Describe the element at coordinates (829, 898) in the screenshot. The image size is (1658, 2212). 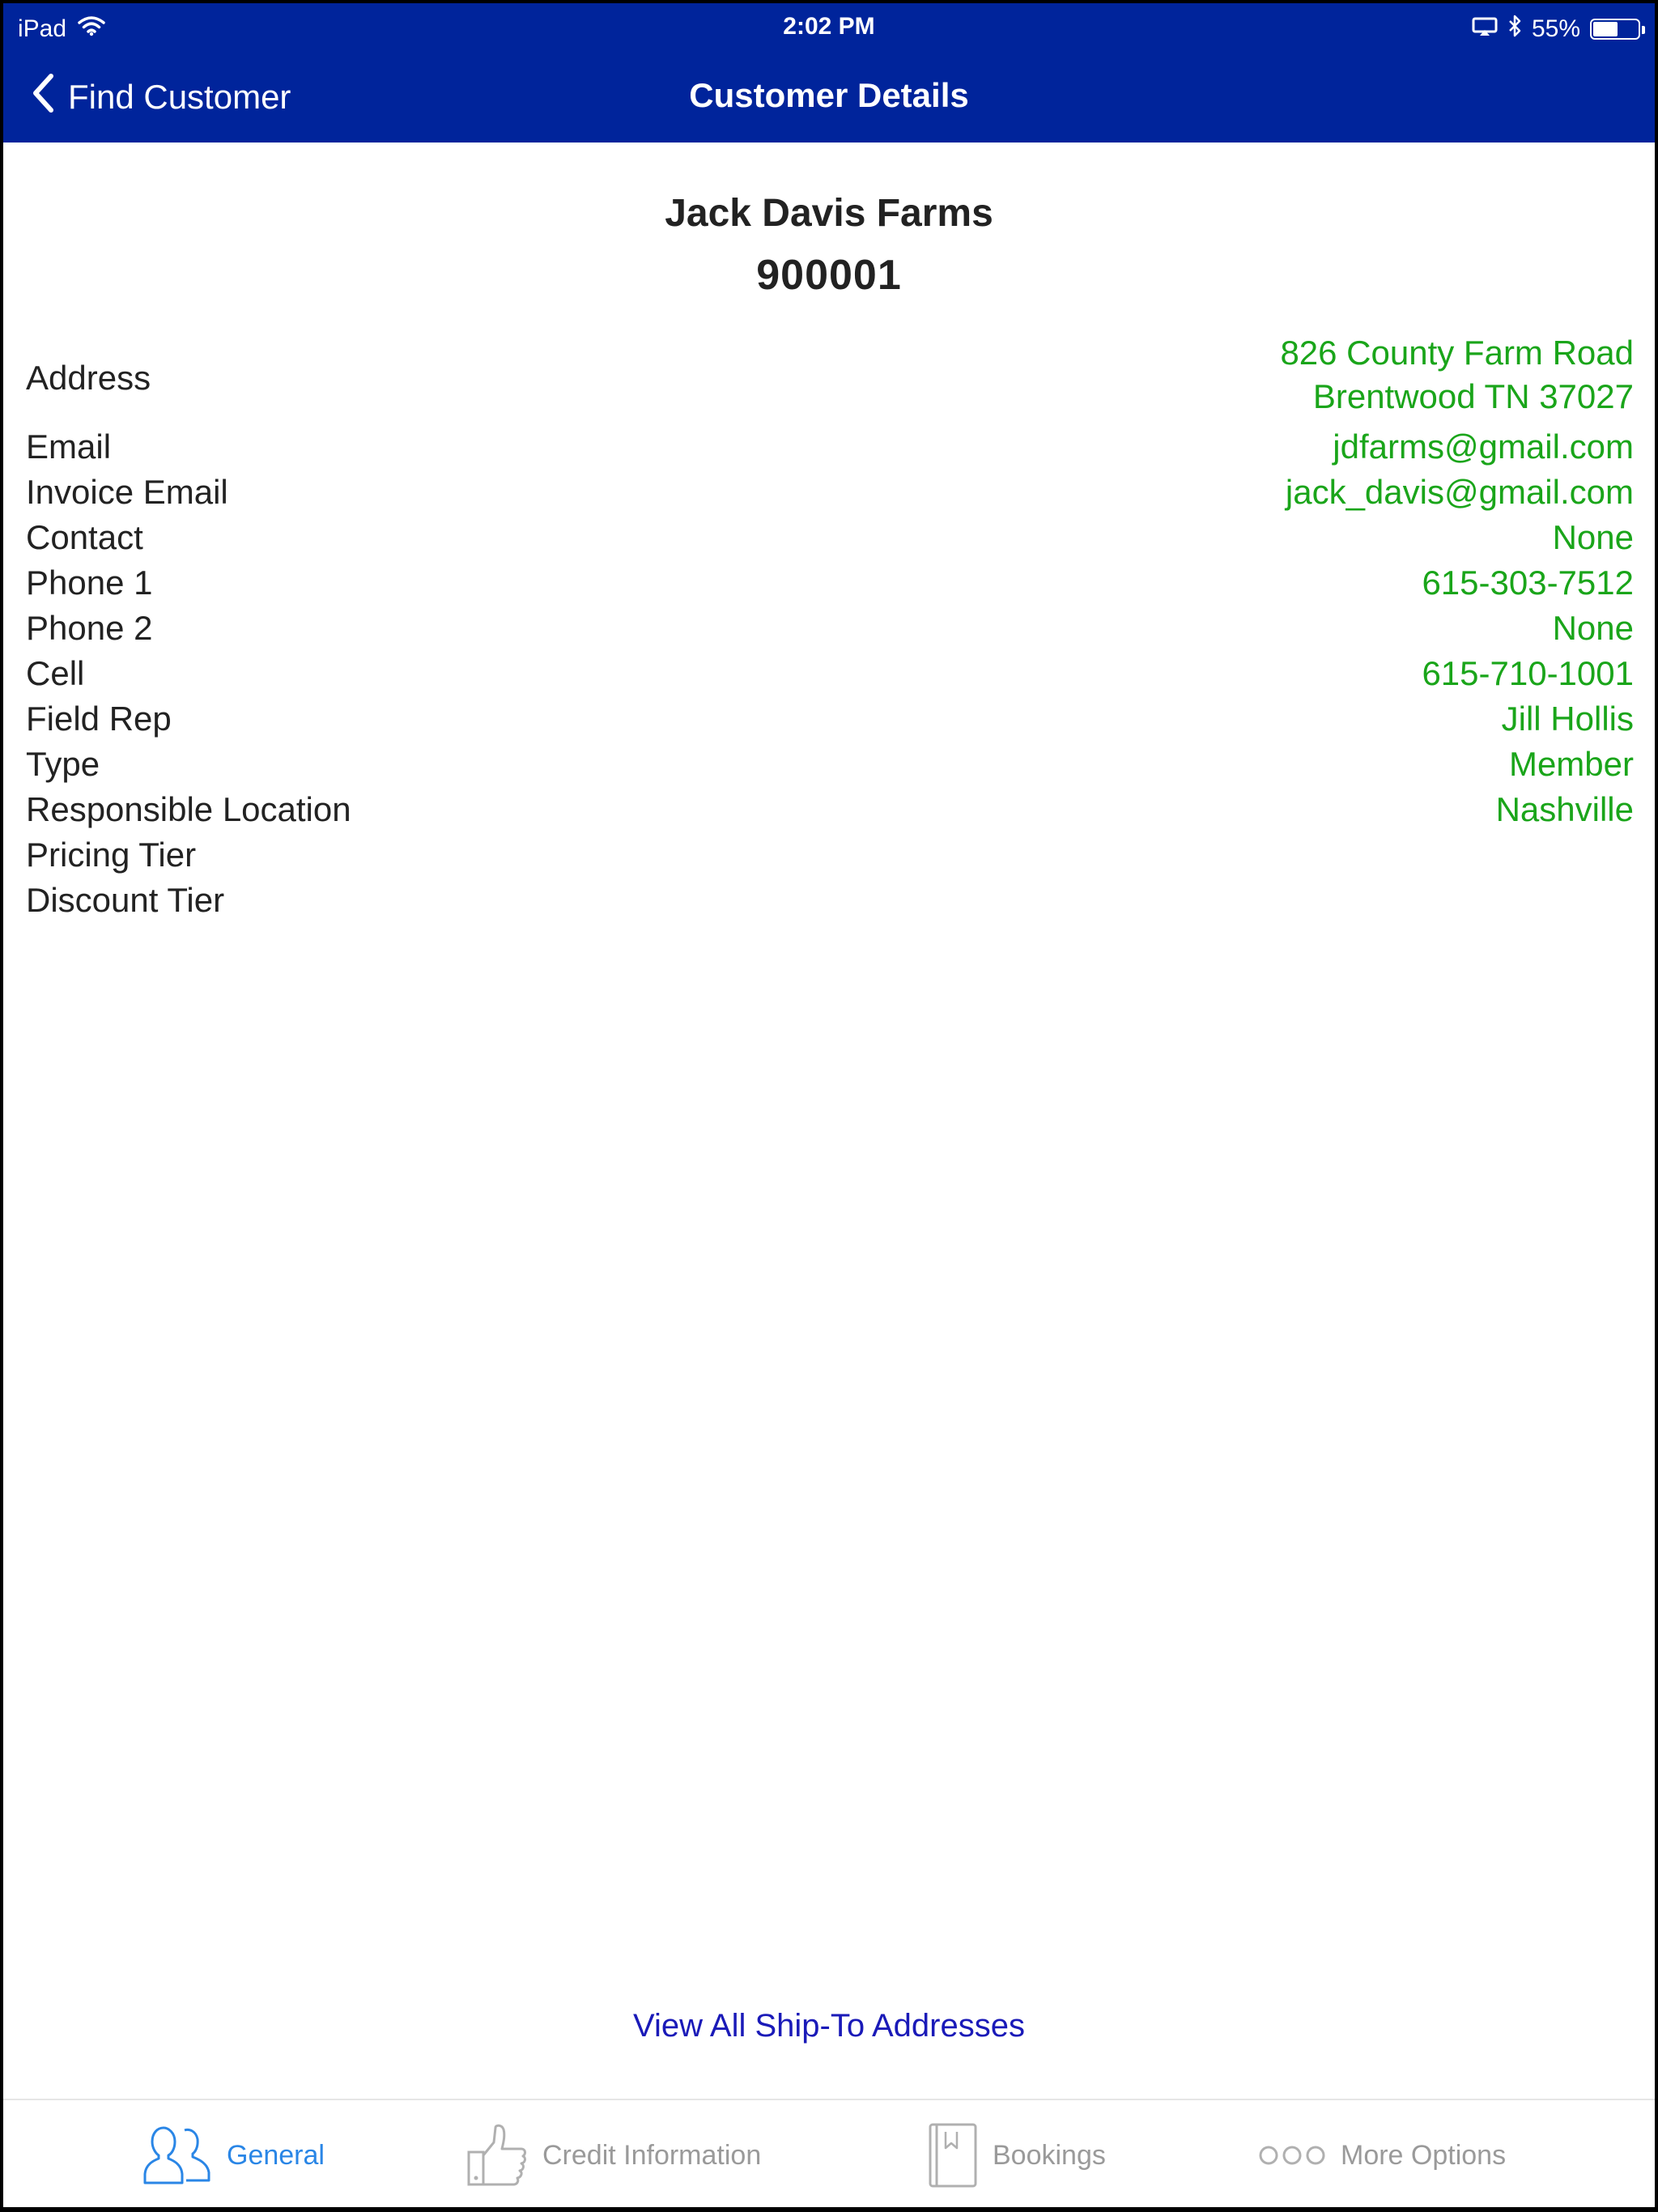
I see `detail-row: Discount Tier` at that location.